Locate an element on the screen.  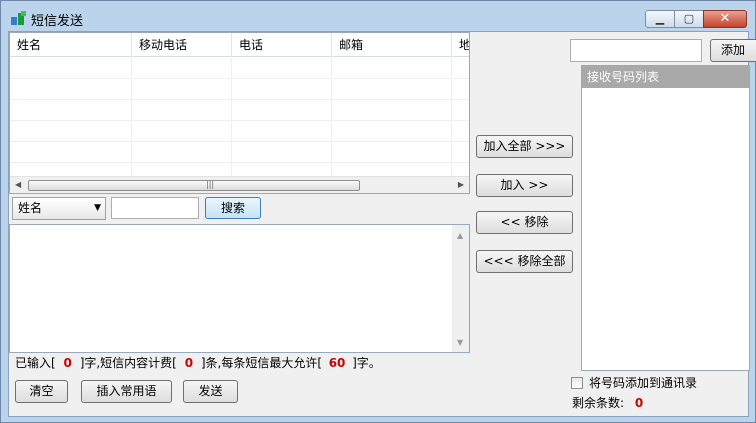
column-header-mobile: 移动电话 is located at coordinates (182, 45).